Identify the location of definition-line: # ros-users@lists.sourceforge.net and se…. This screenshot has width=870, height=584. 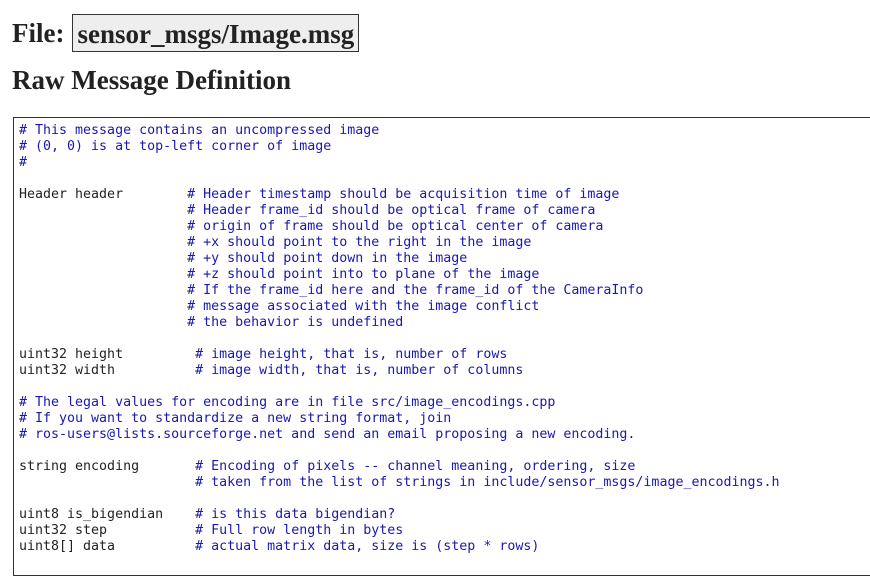
(444, 435).